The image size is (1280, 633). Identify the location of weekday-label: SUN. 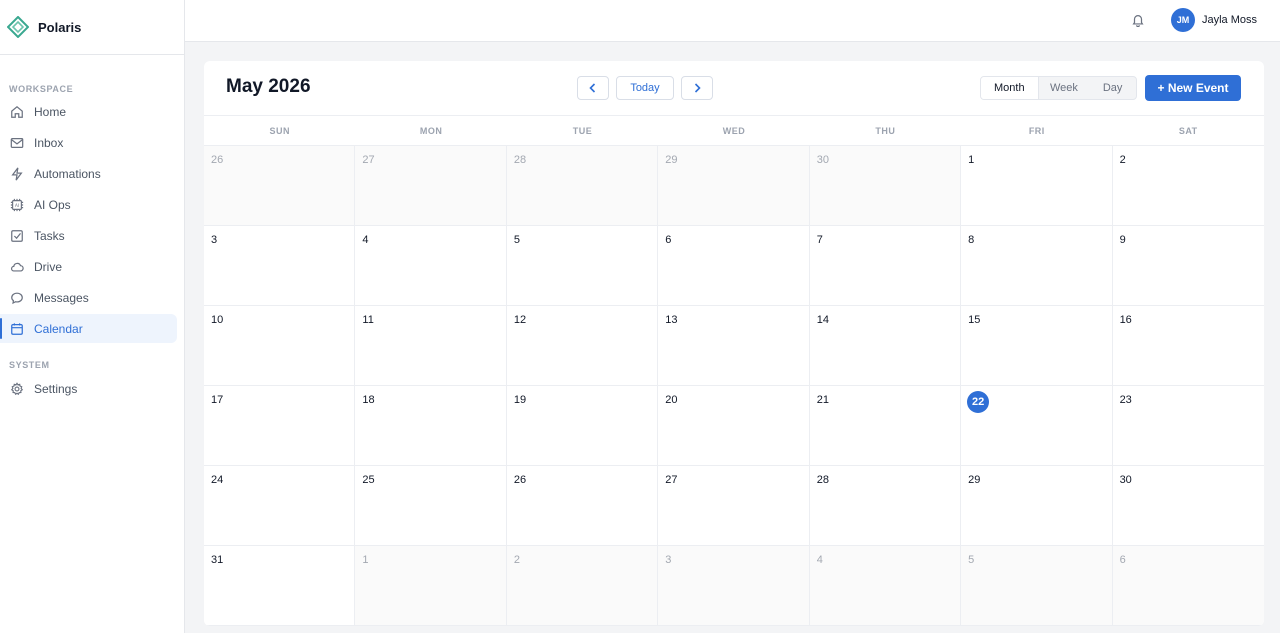
(279, 131).